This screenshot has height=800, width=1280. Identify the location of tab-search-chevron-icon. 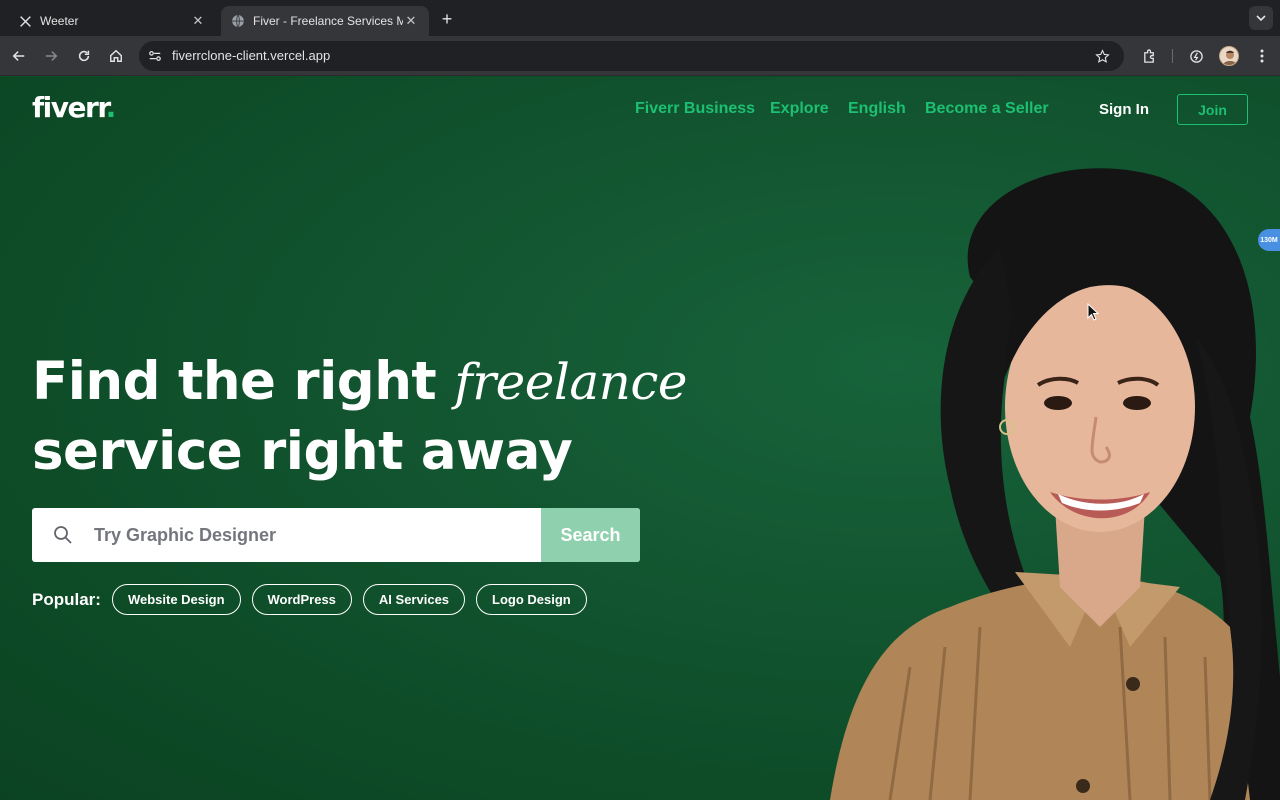
(1261, 18).